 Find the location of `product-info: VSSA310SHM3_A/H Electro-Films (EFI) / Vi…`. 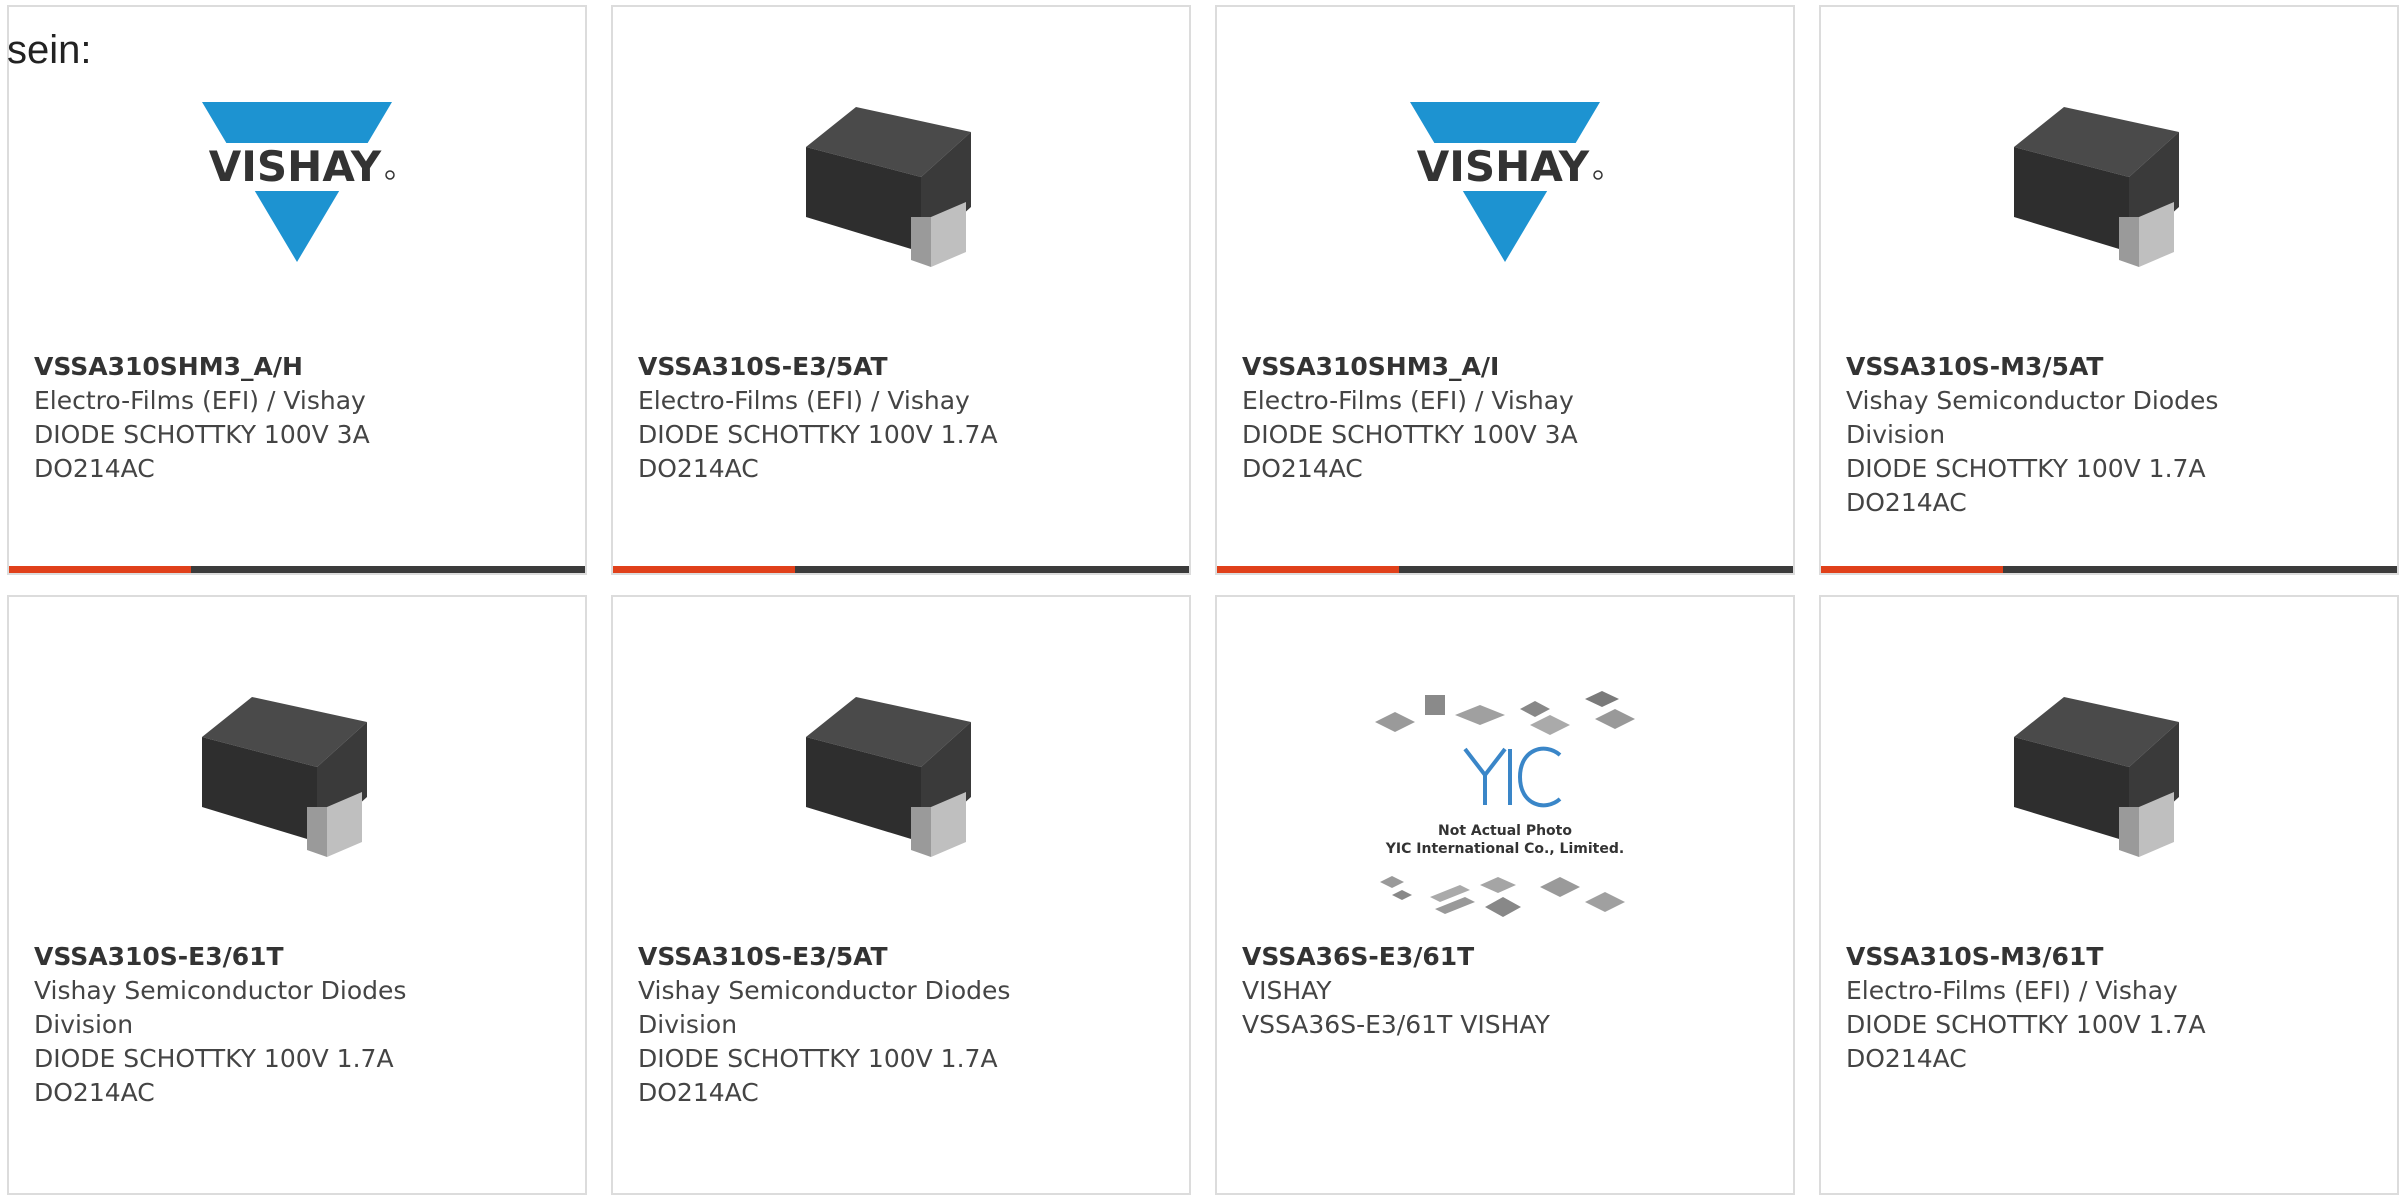

product-info: VSSA310SHM3_A/H Electro-Films (EFI) / Vi… is located at coordinates (259, 418).